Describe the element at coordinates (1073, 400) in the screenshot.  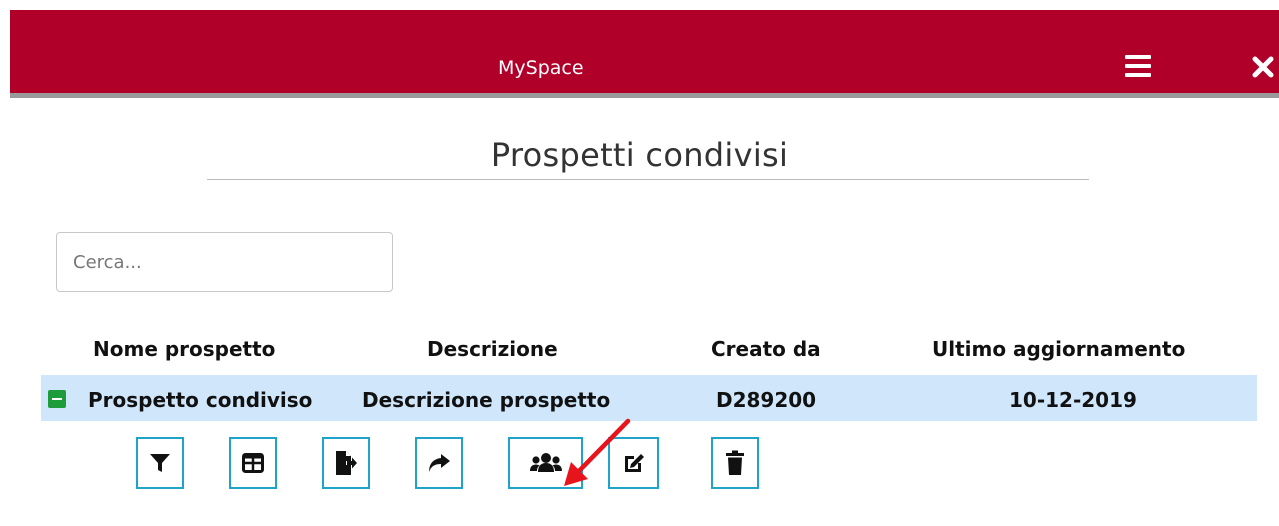
I see `cell-ultimo-aggiornamento: 10-12-2019` at that location.